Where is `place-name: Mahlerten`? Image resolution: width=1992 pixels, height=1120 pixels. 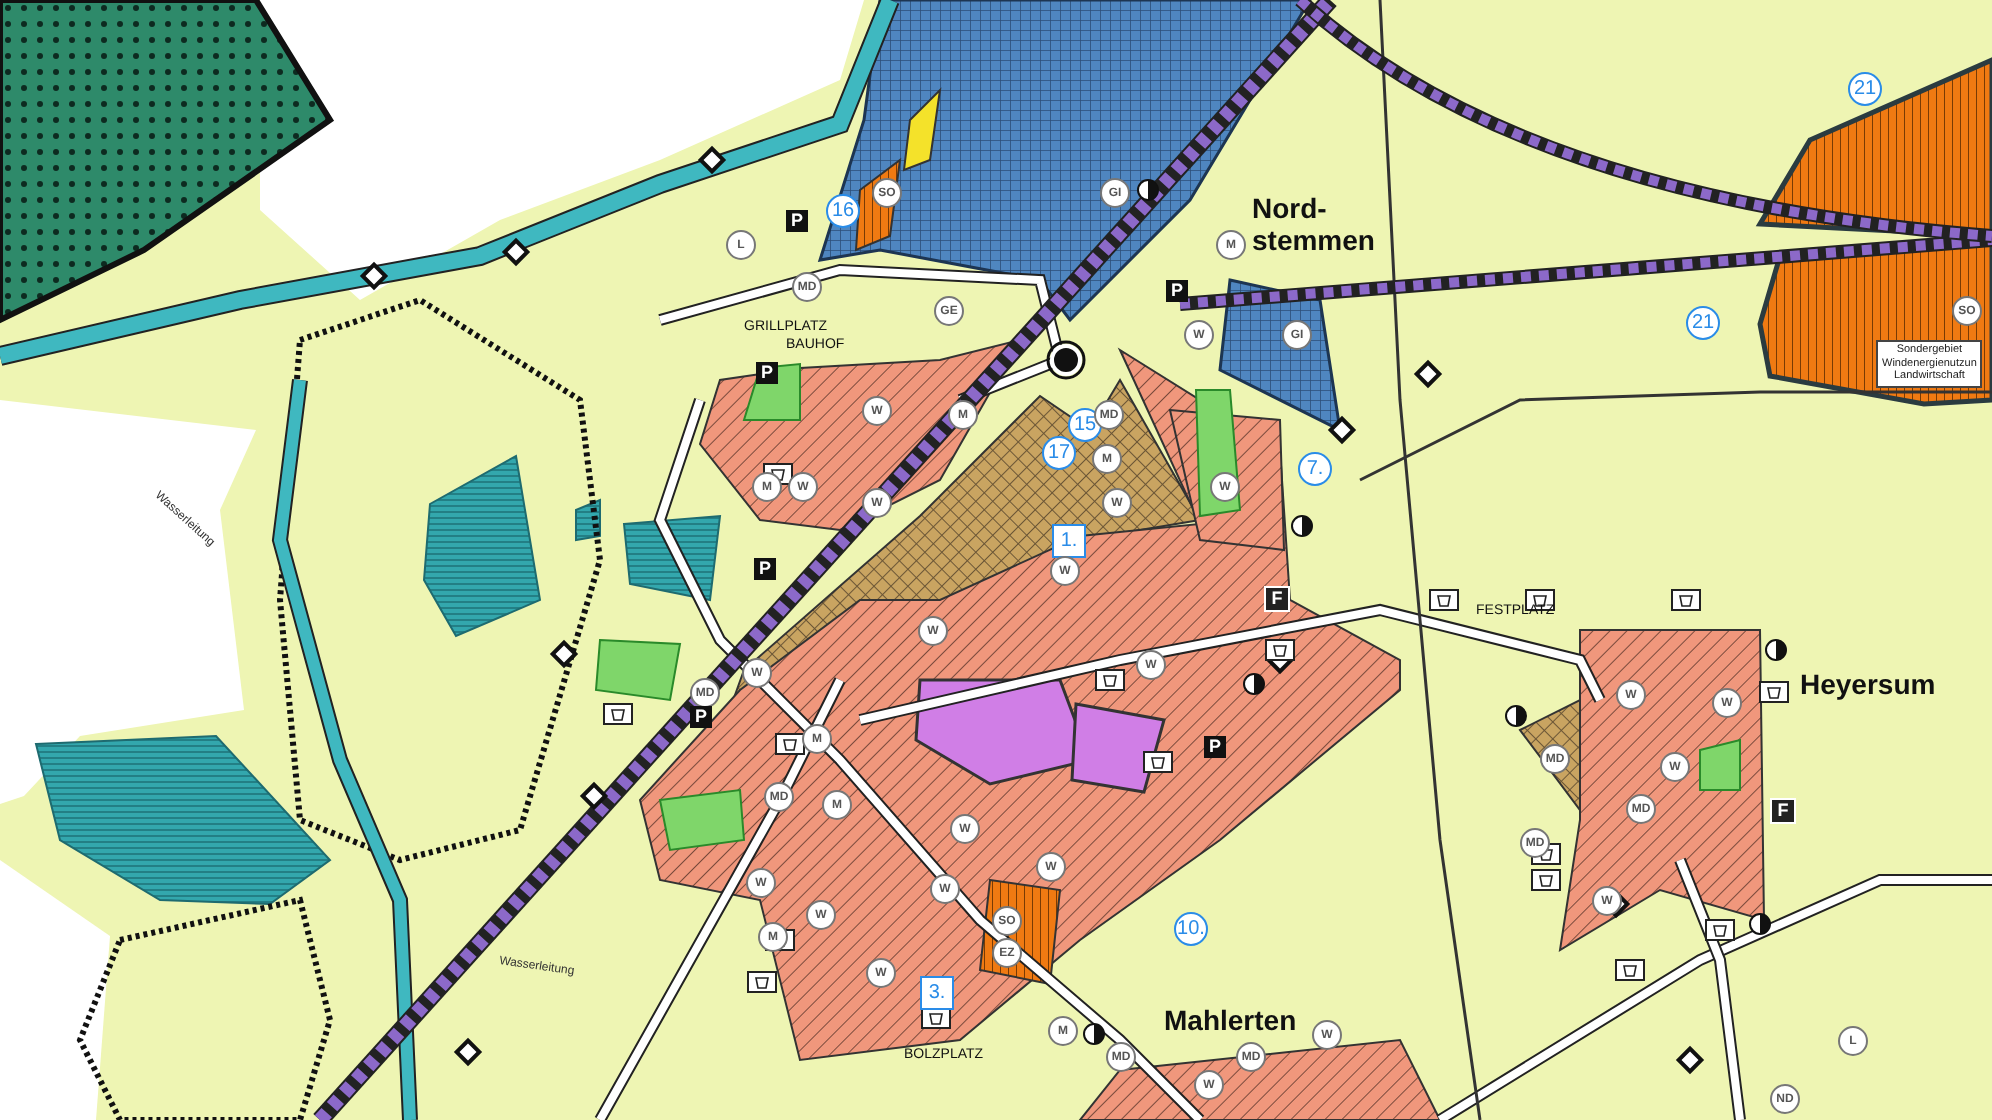 place-name: Mahlerten is located at coordinates (1230, 1020).